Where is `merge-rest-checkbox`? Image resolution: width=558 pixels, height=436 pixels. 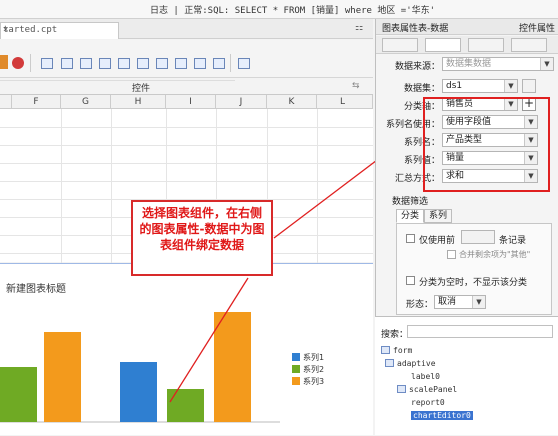
merge-rest-checkbox is located at coordinates (451, 254).